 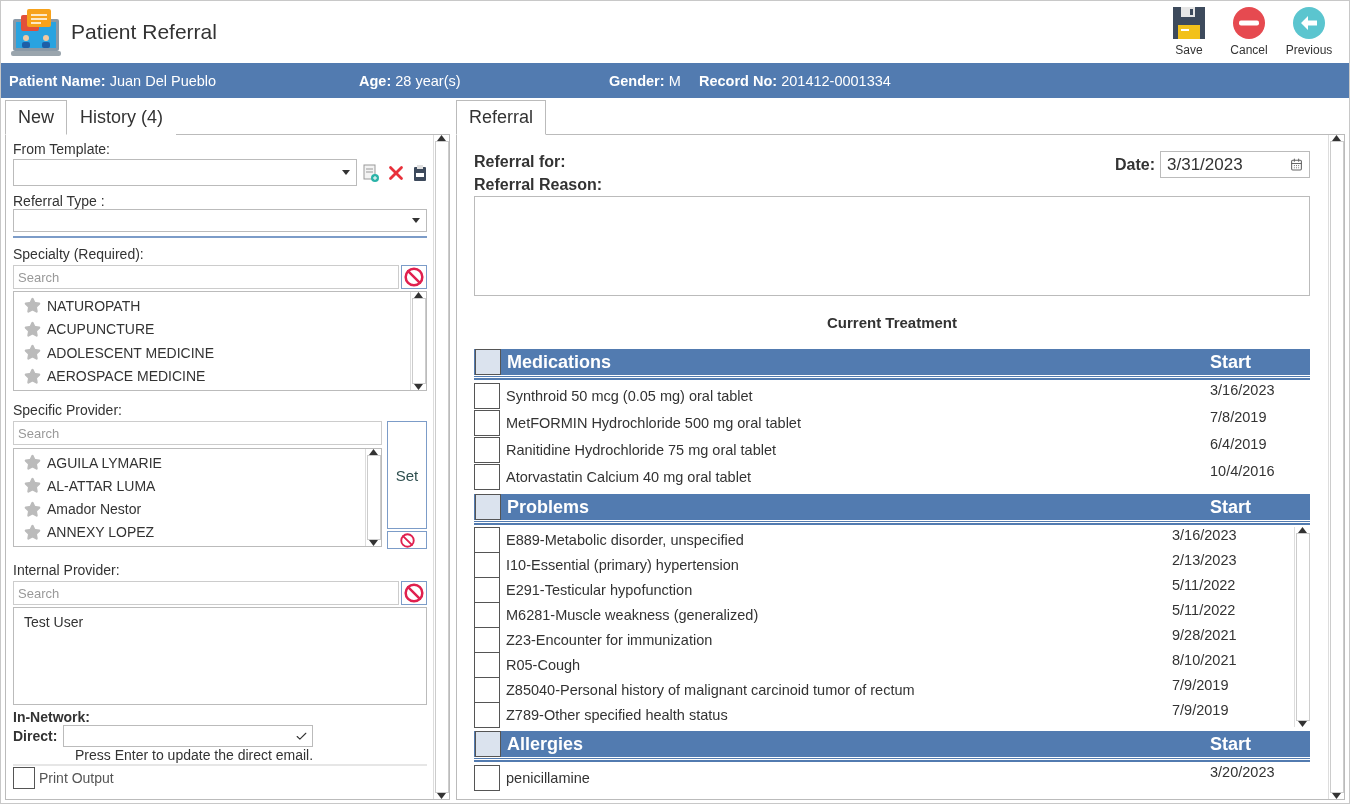 I want to click on section-title: Problems, so click(x=549, y=507).